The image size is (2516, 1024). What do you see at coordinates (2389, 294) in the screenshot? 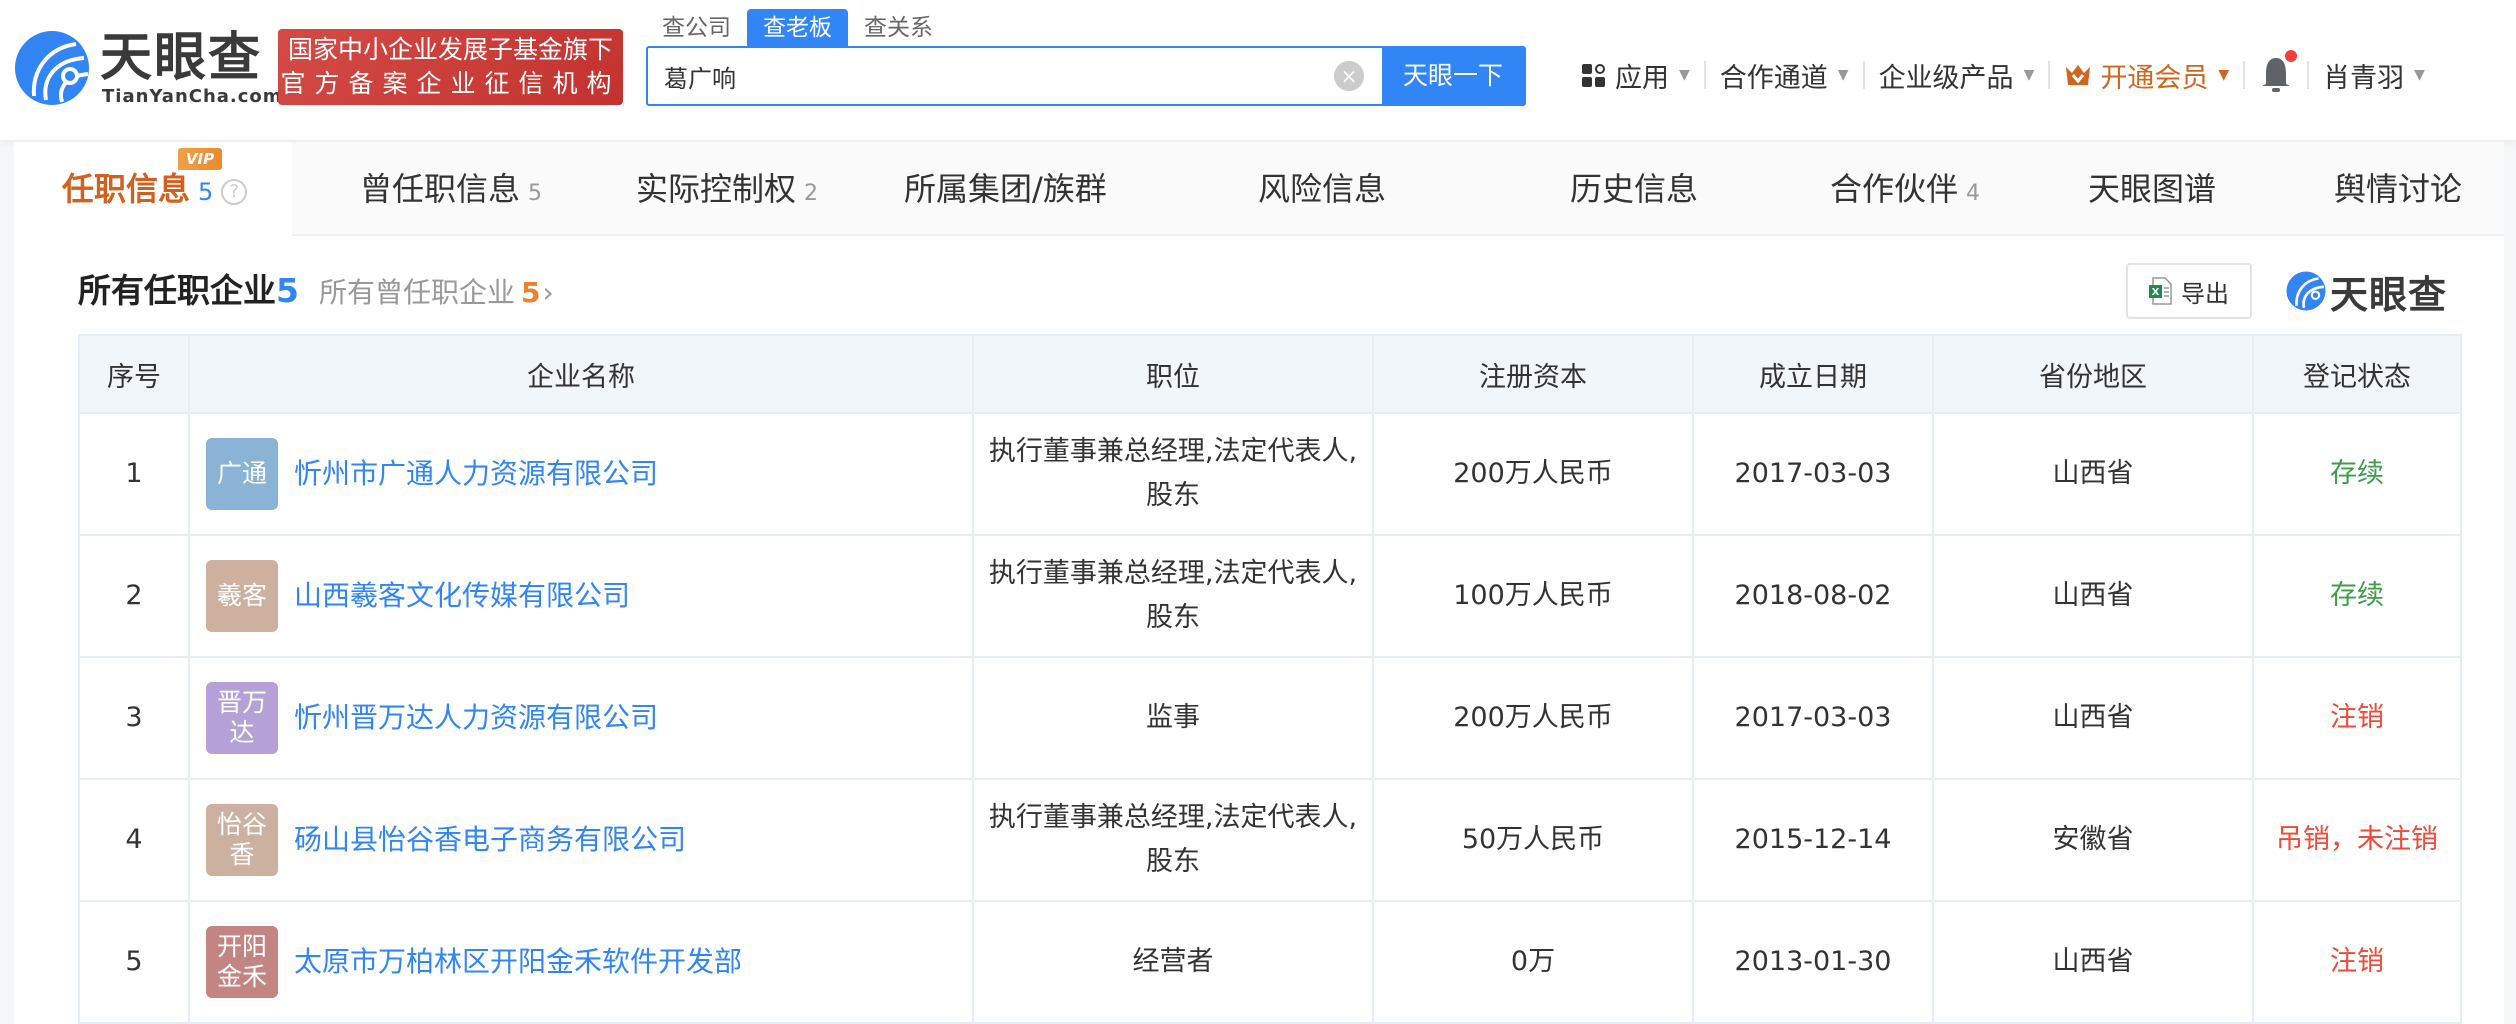
I see `watermark-text: 天眼查` at bounding box center [2389, 294].